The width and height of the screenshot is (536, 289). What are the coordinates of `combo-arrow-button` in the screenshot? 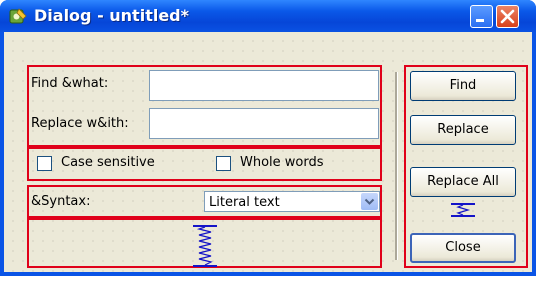 It's located at (369, 201).